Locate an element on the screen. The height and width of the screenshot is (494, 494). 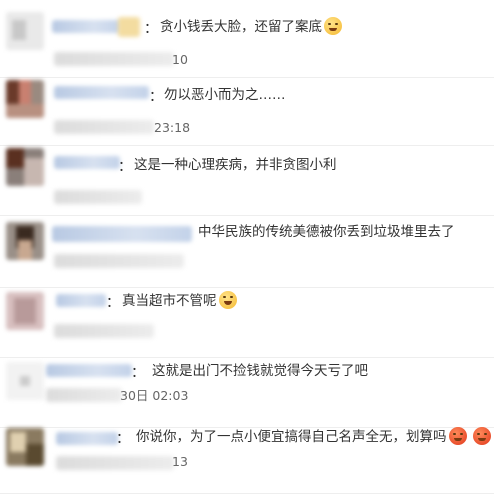
comment-text: 贪小钱丢大脸，还留了案底 is located at coordinates (251, 27).